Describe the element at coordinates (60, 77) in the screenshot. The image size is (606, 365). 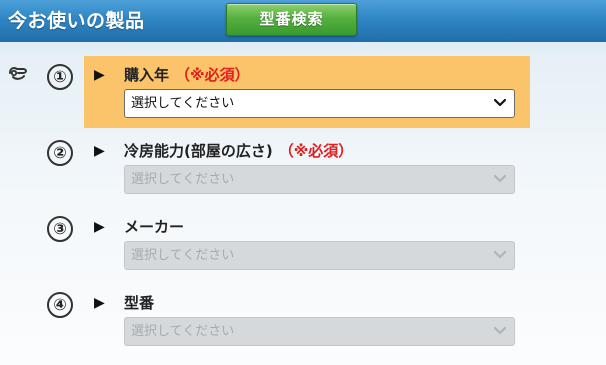
I see `step-number: ①` at that location.